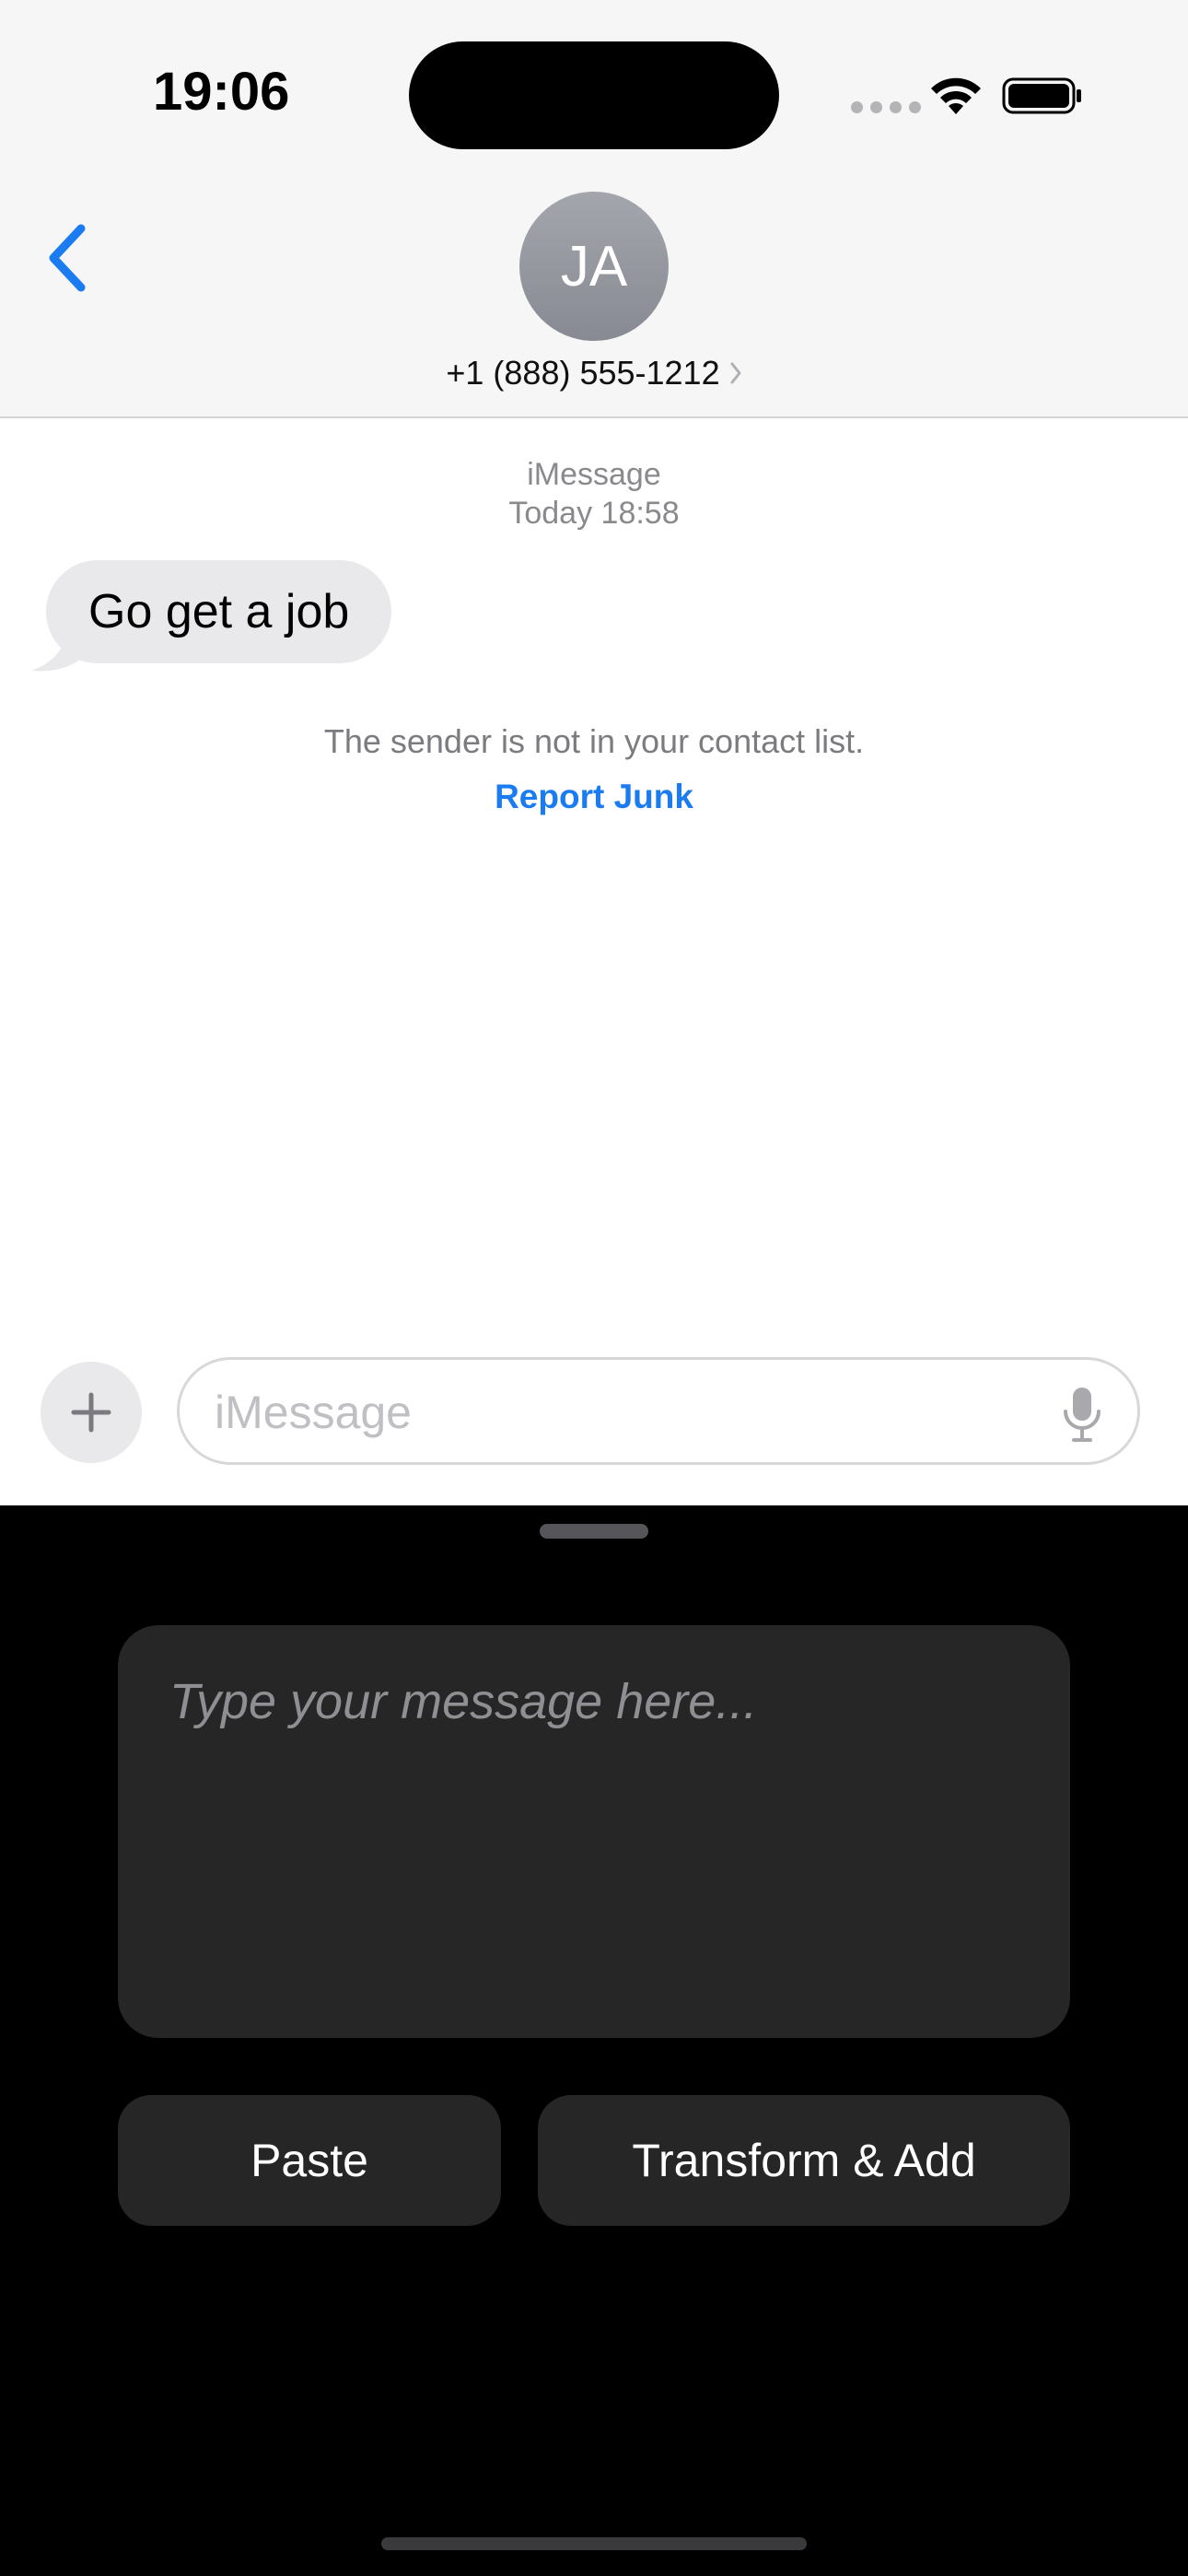  Describe the element at coordinates (583, 373) in the screenshot. I see `contact-name: +1 (888) 555-1212` at that location.